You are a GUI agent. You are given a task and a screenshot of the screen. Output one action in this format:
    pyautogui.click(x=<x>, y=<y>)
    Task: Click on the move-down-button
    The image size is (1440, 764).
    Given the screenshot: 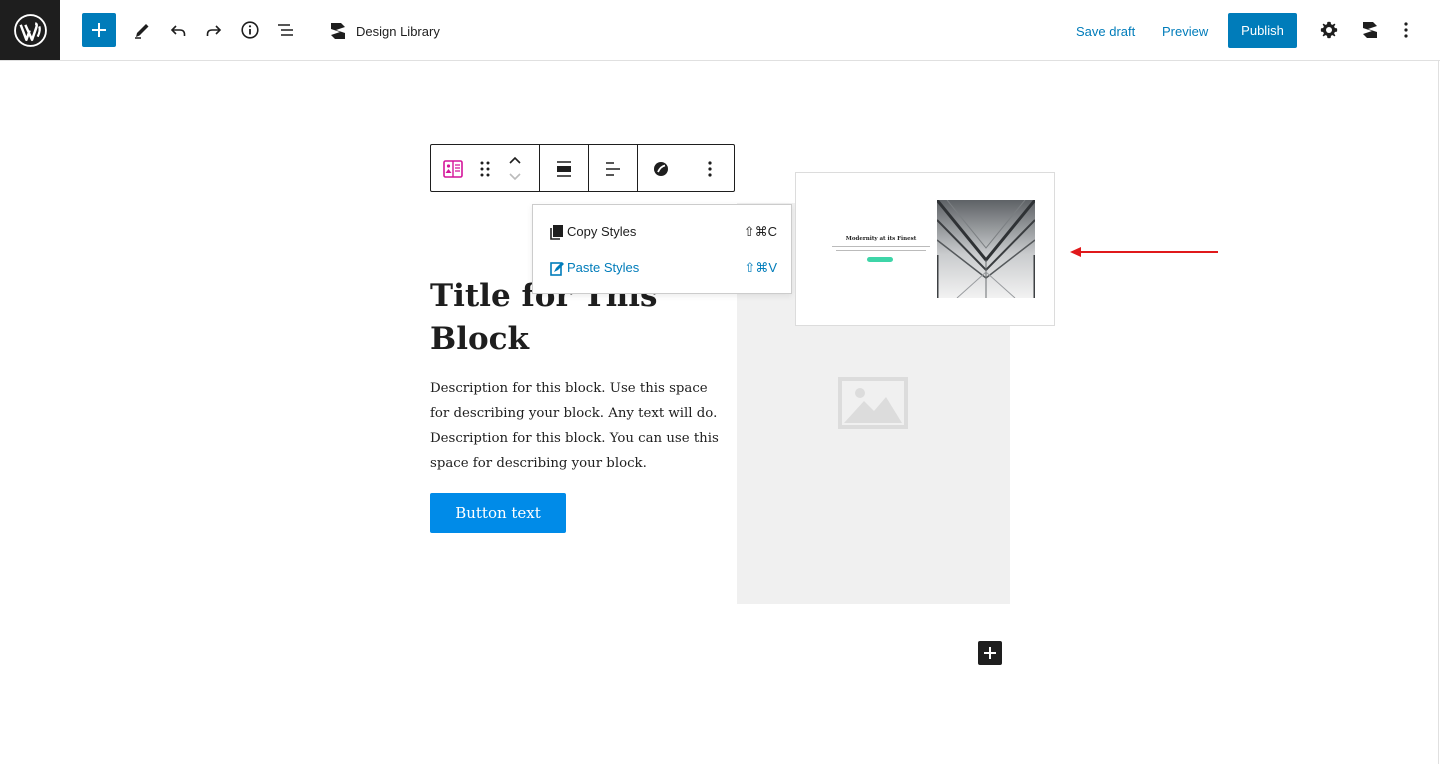 What is the action you would take?
    pyautogui.click(x=515, y=177)
    